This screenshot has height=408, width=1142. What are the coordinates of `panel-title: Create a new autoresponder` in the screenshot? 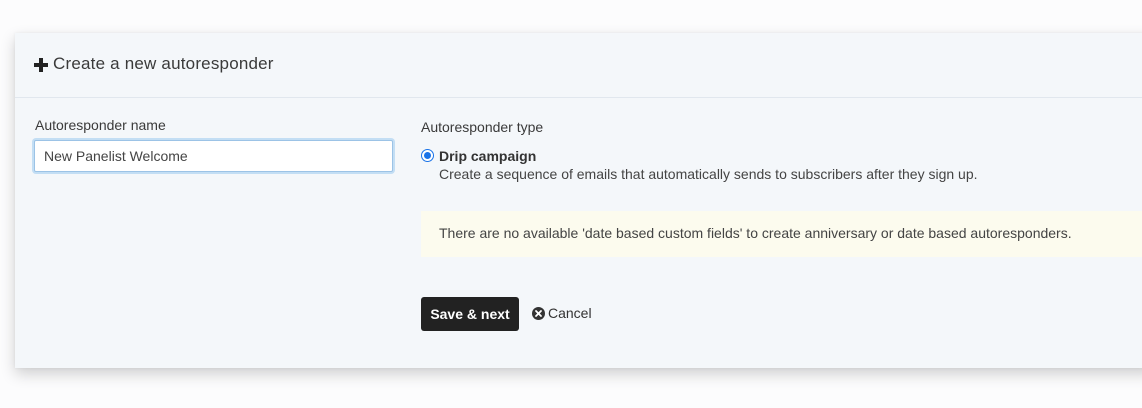 It's located at (154, 64).